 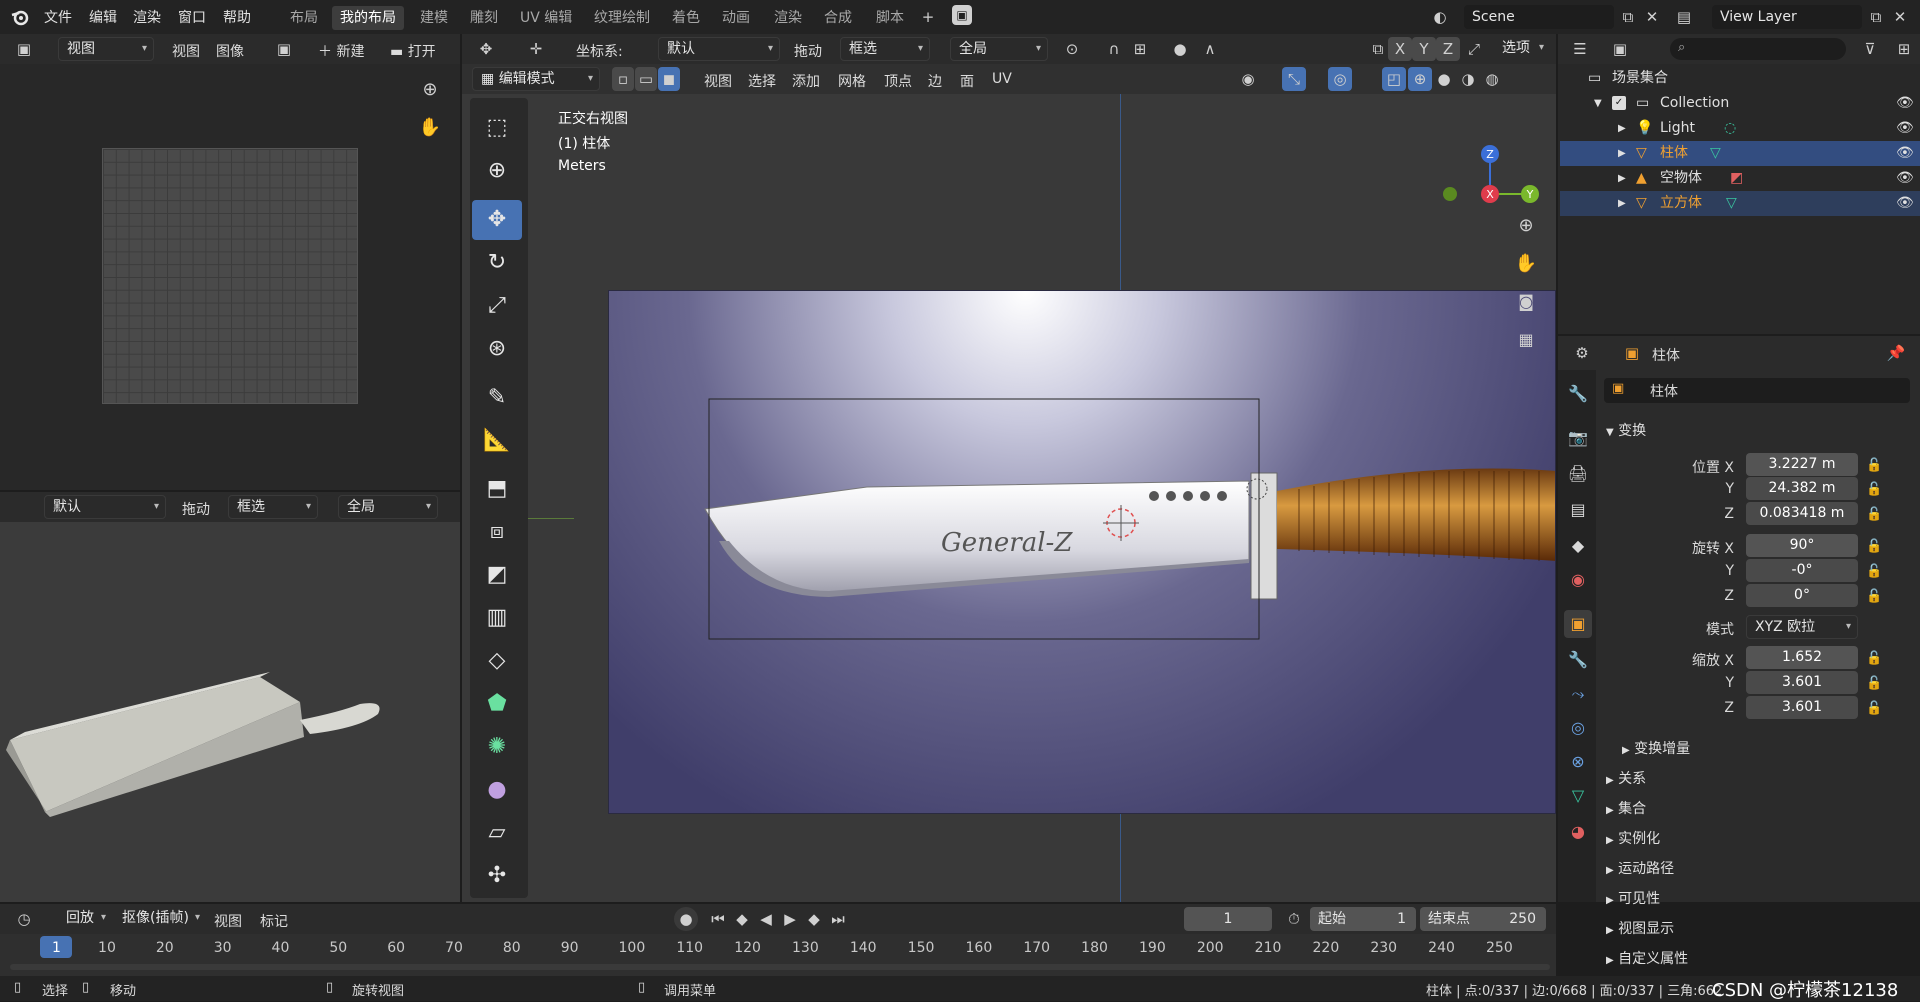 I want to click on image-editor-area: ▣ 视图 ▾ 视图 图像 ▣ ＋ 新建 ▬ 打开 ⊕ ✋, so click(x=230, y=262).